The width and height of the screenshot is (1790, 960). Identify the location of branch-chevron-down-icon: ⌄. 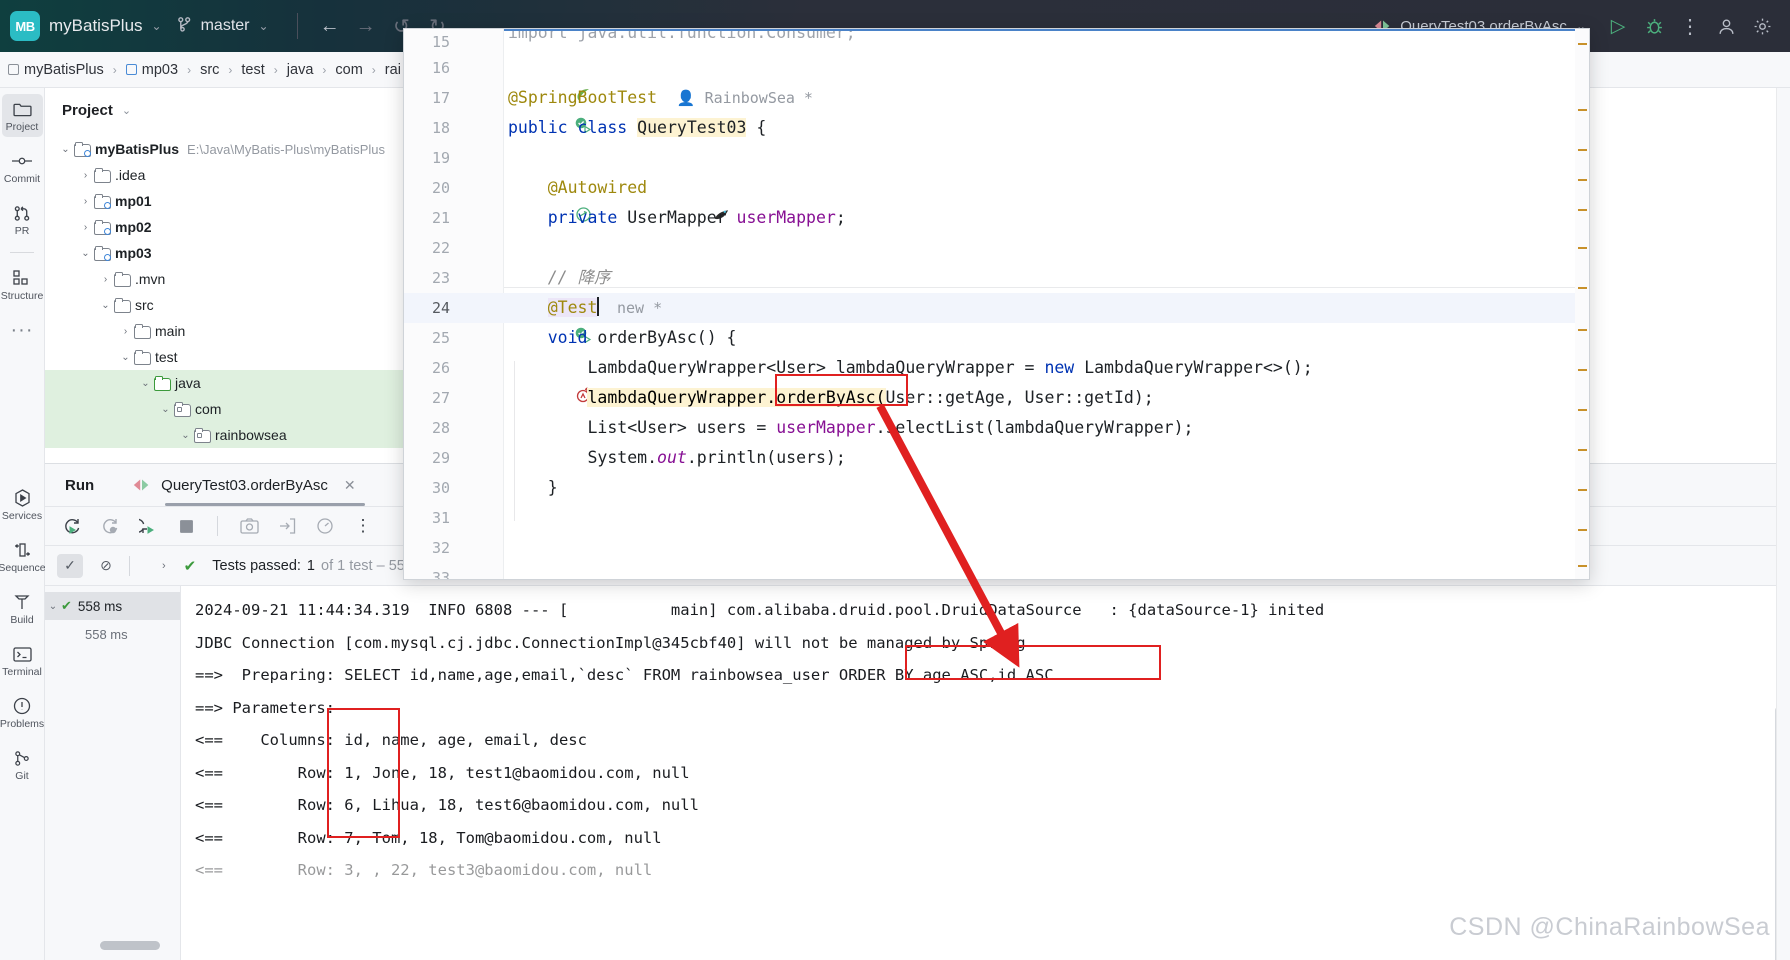
(264, 26).